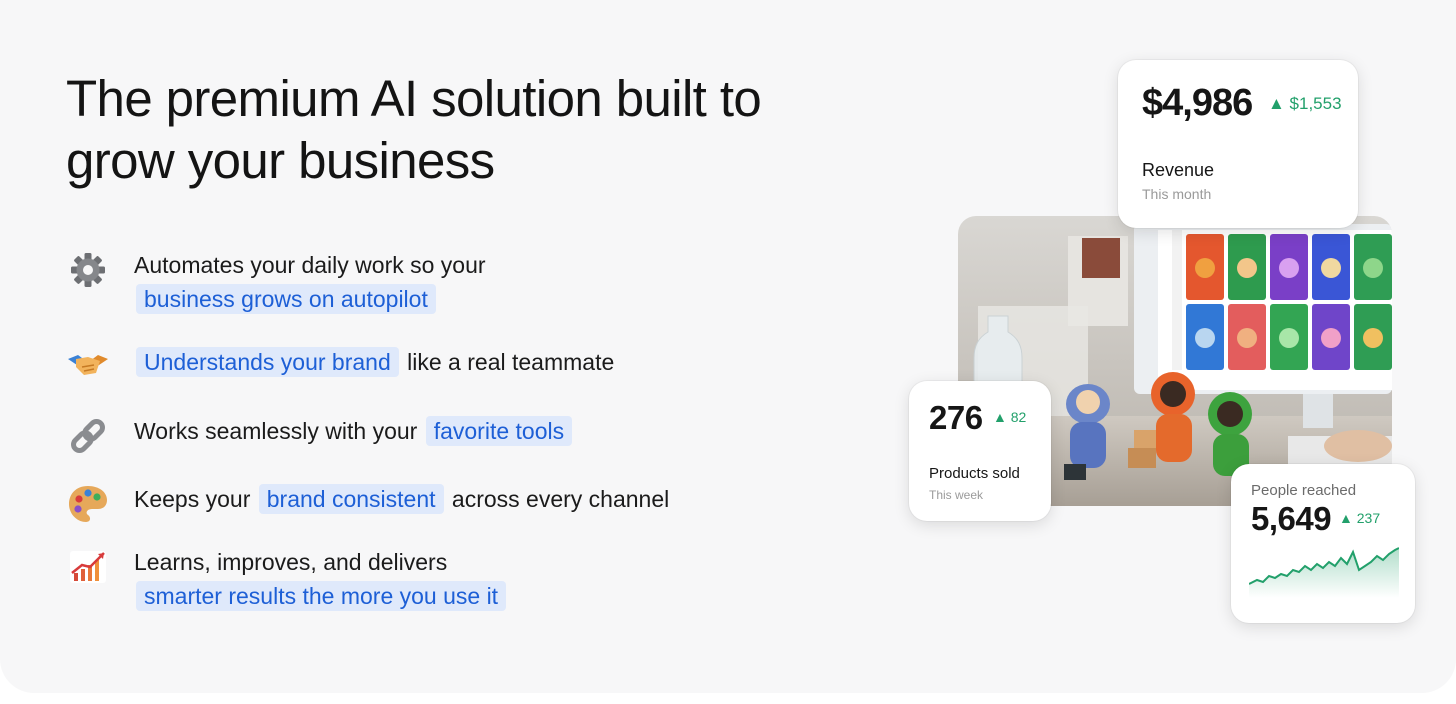 The width and height of the screenshot is (1456, 704). Describe the element at coordinates (1177, 194) in the screenshot. I see `revenue-period: This month` at that location.